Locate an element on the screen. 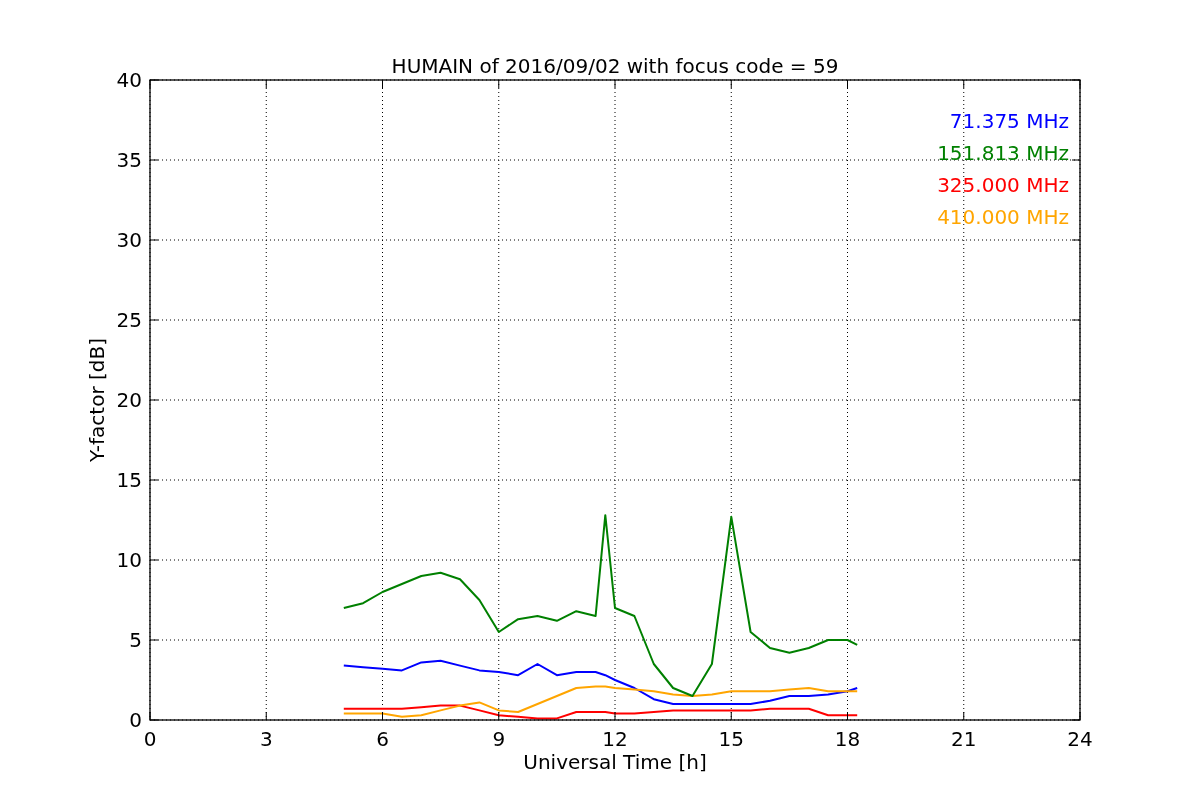 The height and width of the screenshot is (800, 1200). chart-title: HUMAIN of 2016/09/02 with focus code = 59 is located at coordinates (615, 66).